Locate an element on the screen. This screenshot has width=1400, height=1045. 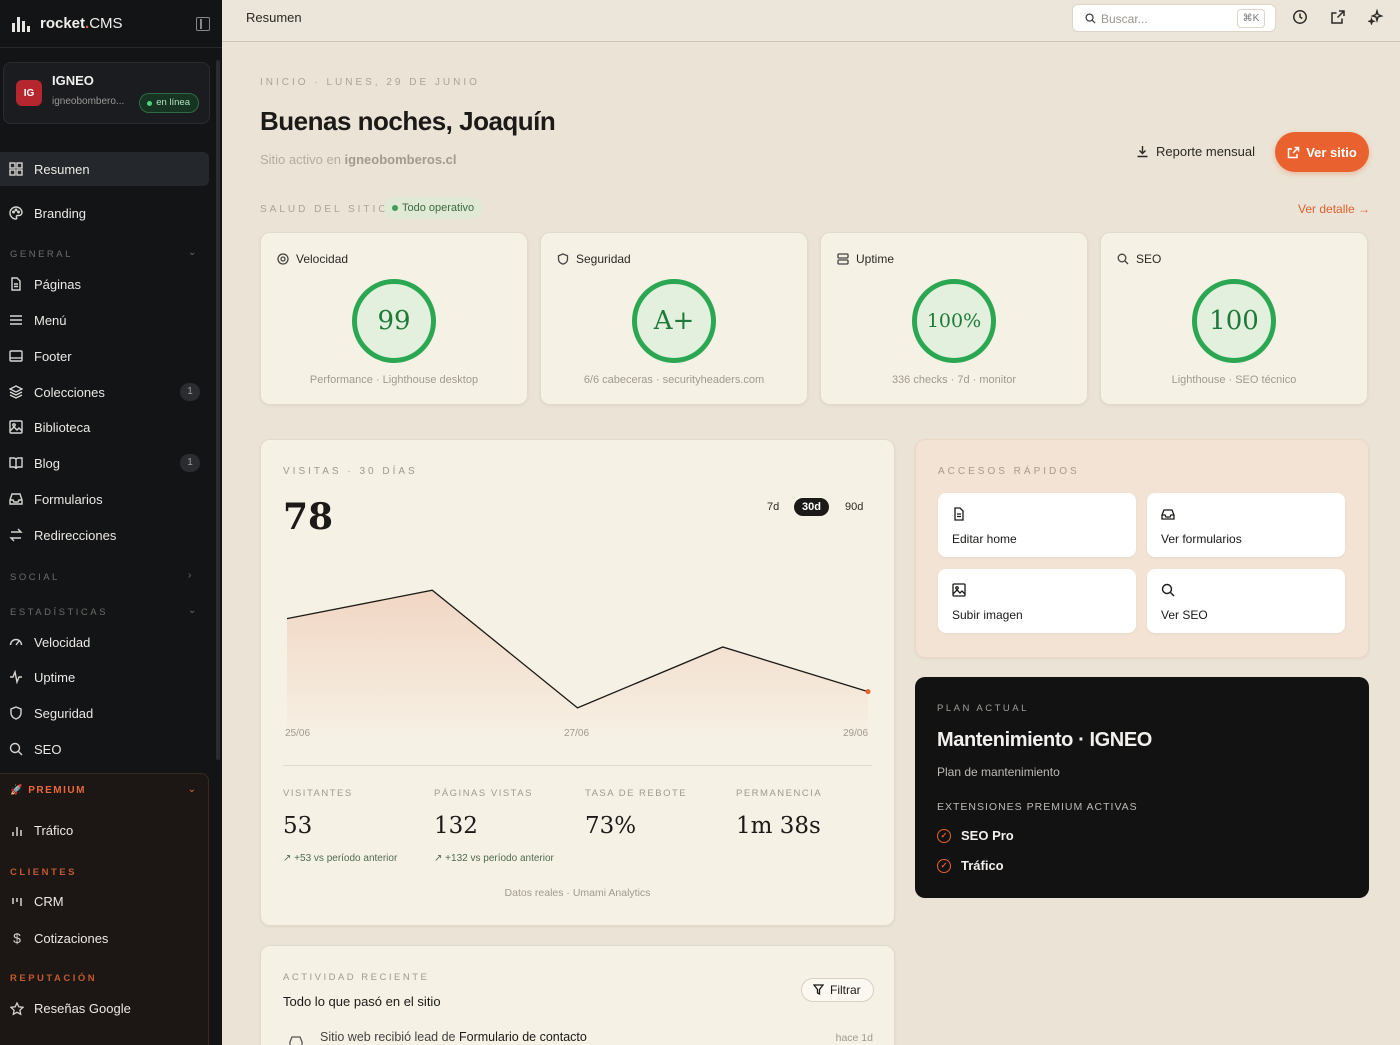
sidebar-item-formularios: Formularios is located at coordinates (104, 499).